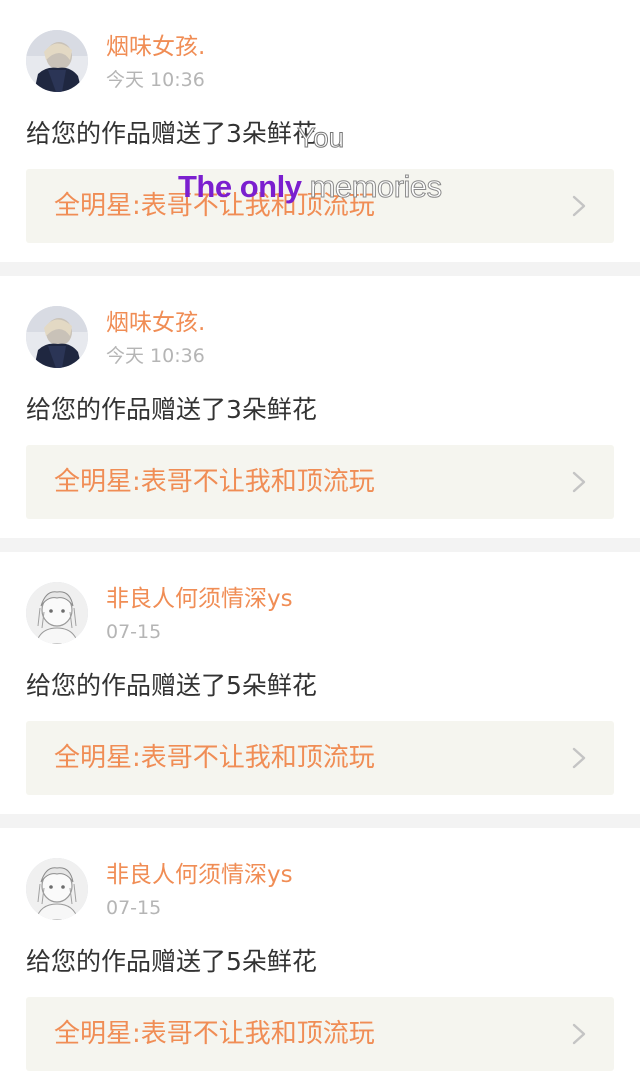  Describe the element at coordinates (320, 138) in the screenshot. I see `overlay-you: You` at that location.